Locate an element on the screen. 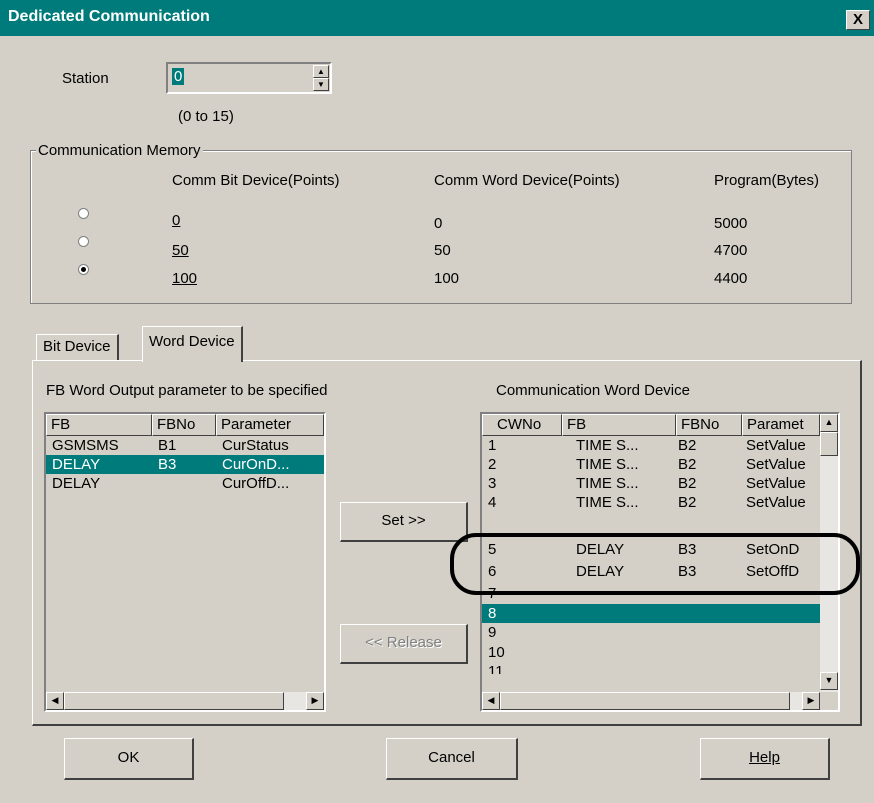  close-button: X is located at coordinates (858, 20).